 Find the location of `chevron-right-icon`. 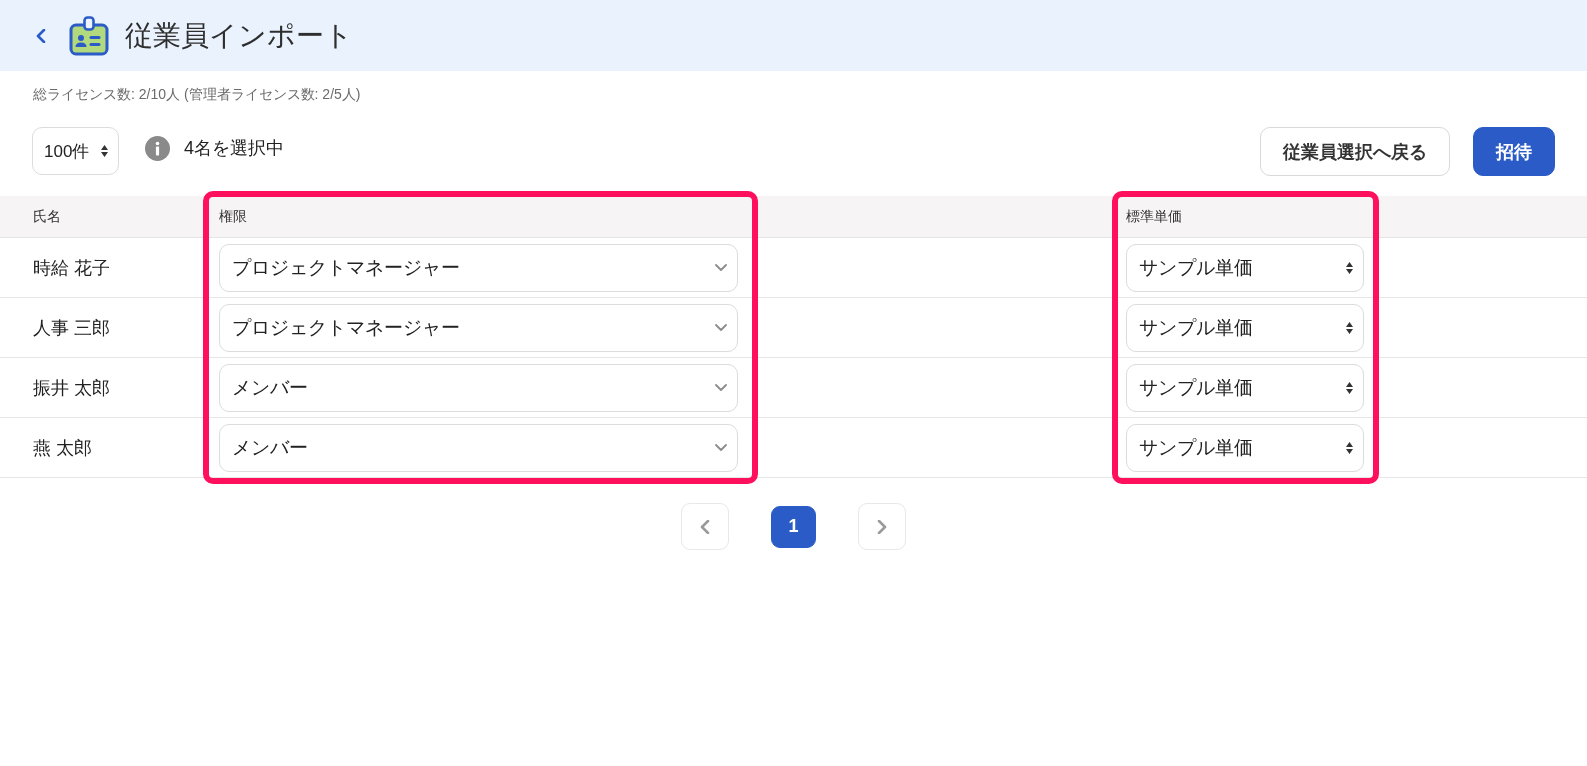

chevron-right-icon is located at coordinates (882, 526).